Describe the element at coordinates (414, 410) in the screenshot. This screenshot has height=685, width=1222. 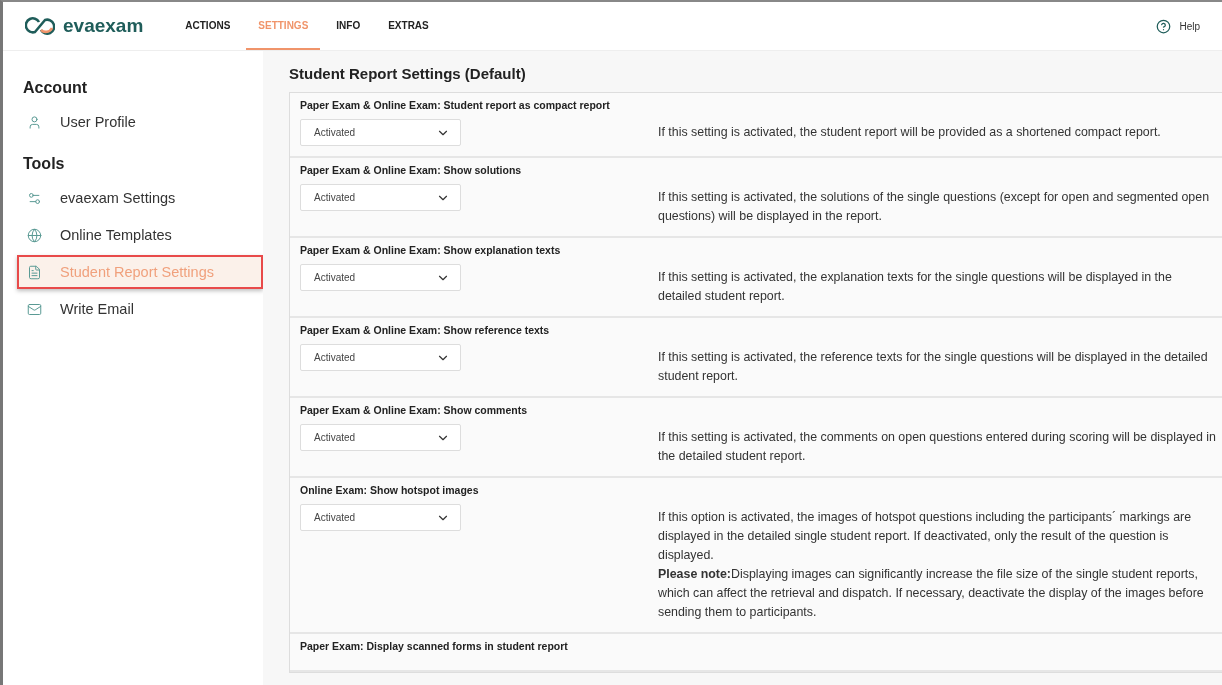
I see `setting-title: Paper Exam & Online Exam: Show comments` at that location.